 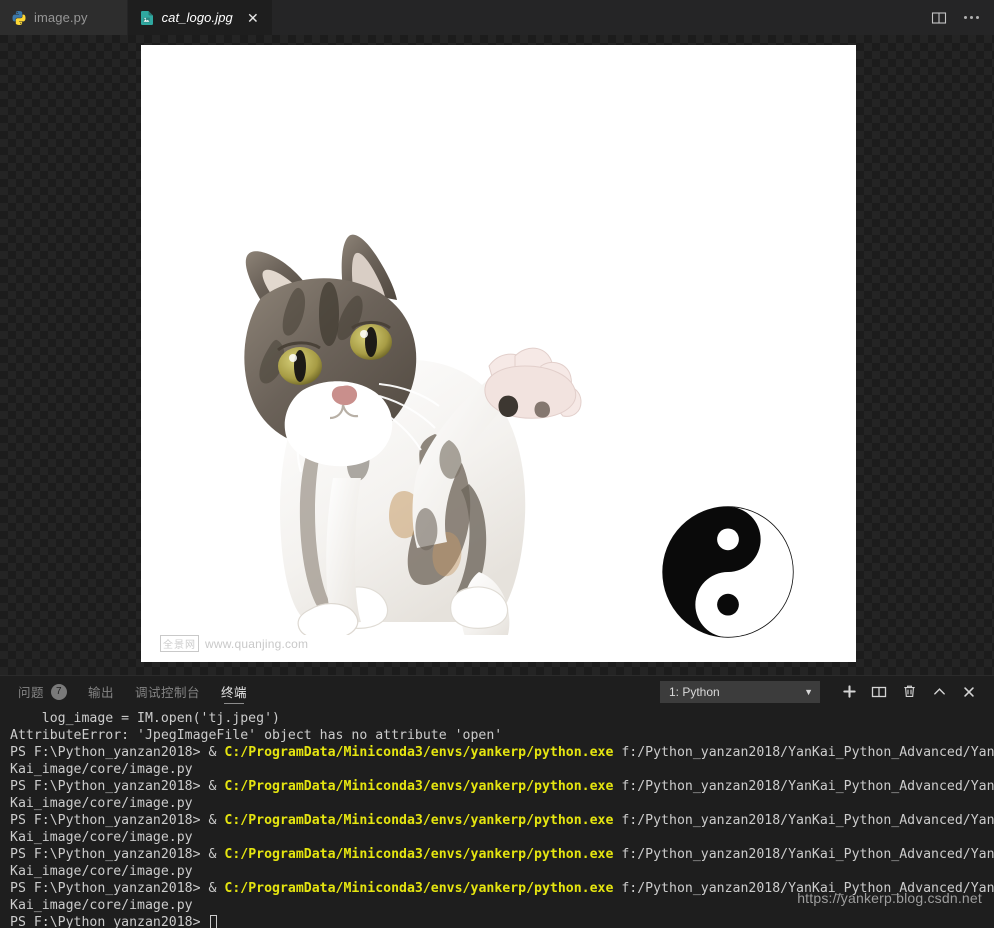 I want to click on panel-tab-label: 调试控制台, so click(x=168, y=693).